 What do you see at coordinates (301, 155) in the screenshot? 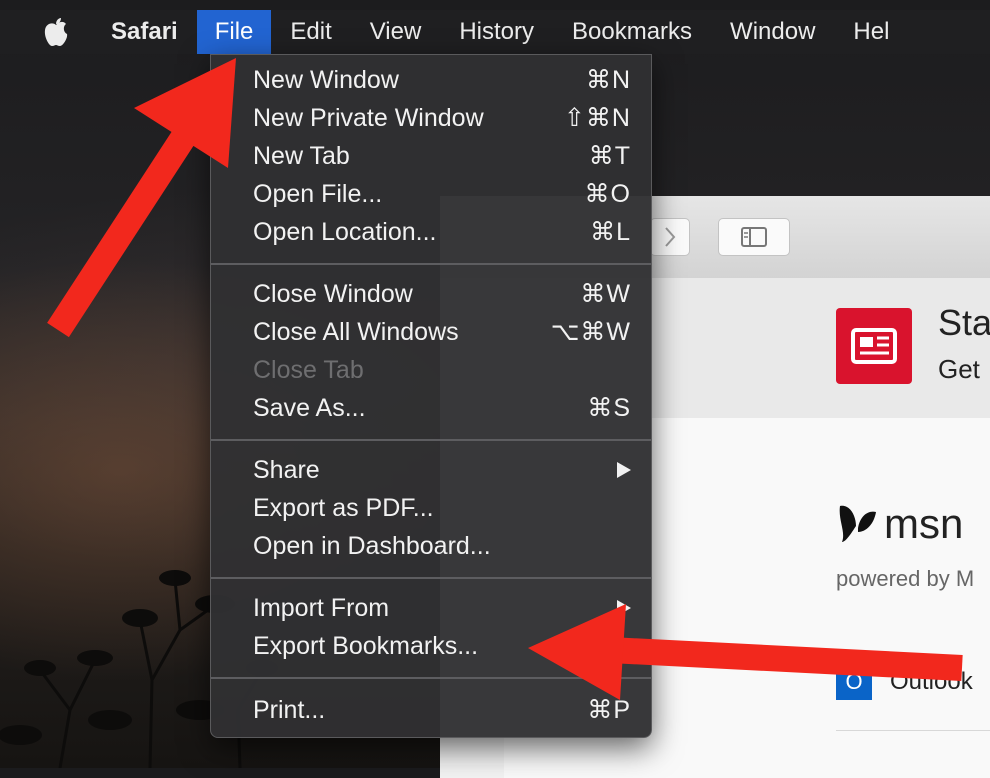
I see `menu-item-label: New Tab` at bounding box center [301, 155].